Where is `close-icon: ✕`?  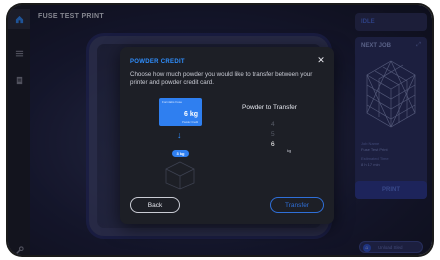
close-icon: ✕ is located at coordinates (321, 60).